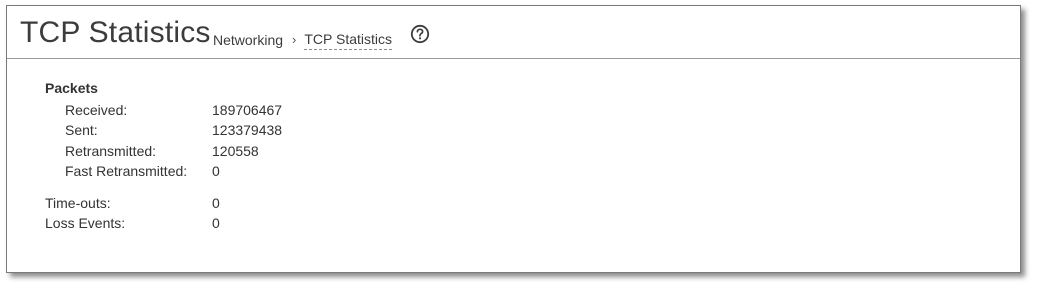 The image size is (1040, 292). I want to click on stat-label: Loss Events:, so click(85, 223).